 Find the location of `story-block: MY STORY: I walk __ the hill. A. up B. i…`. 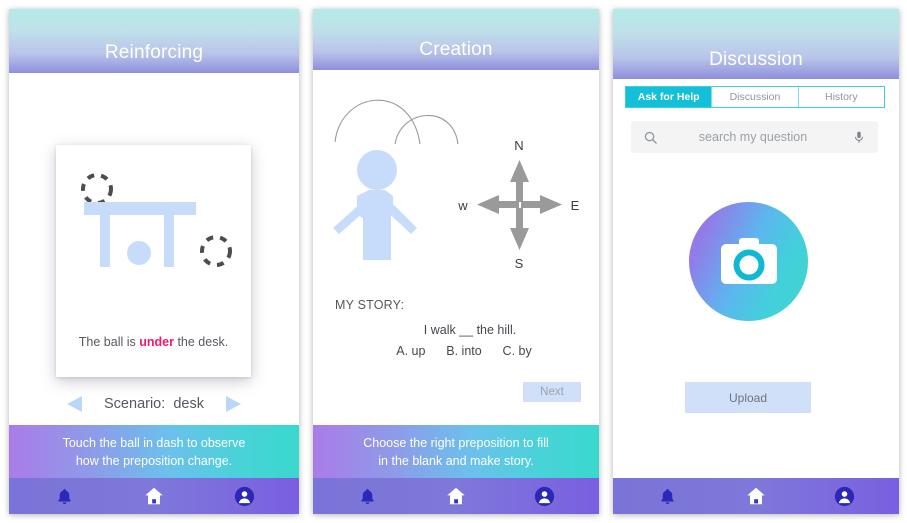

story-block: MY STORY: I walk __ the hill. A. up B. i… is located at coordinates (461, 328).